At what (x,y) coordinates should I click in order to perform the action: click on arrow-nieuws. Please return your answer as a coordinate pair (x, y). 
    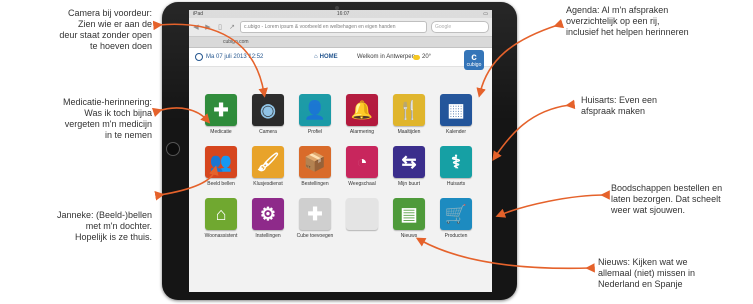
    Looking at the image, I should click on (505, 255).